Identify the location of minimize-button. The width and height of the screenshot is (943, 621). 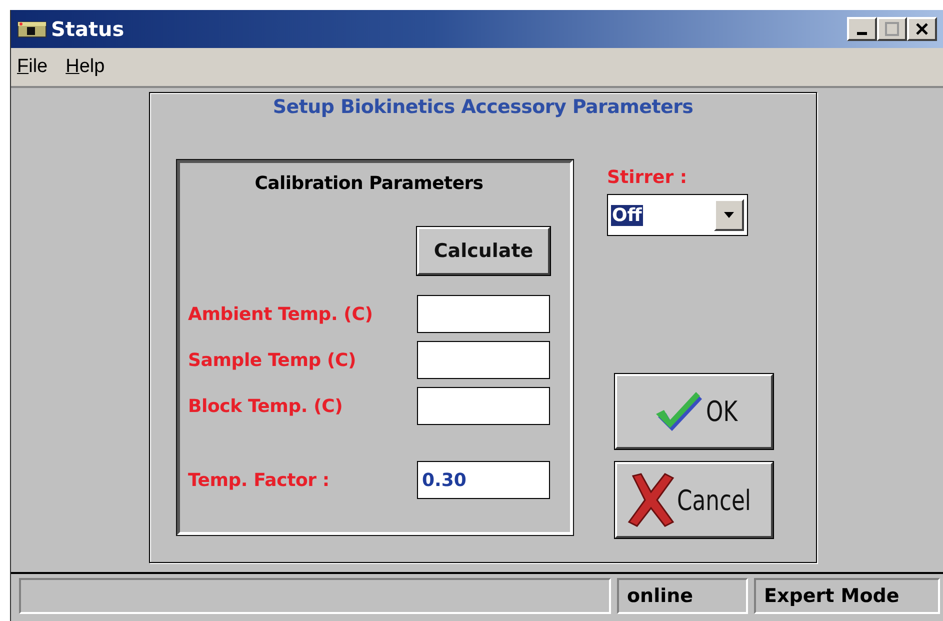
(862, 29).